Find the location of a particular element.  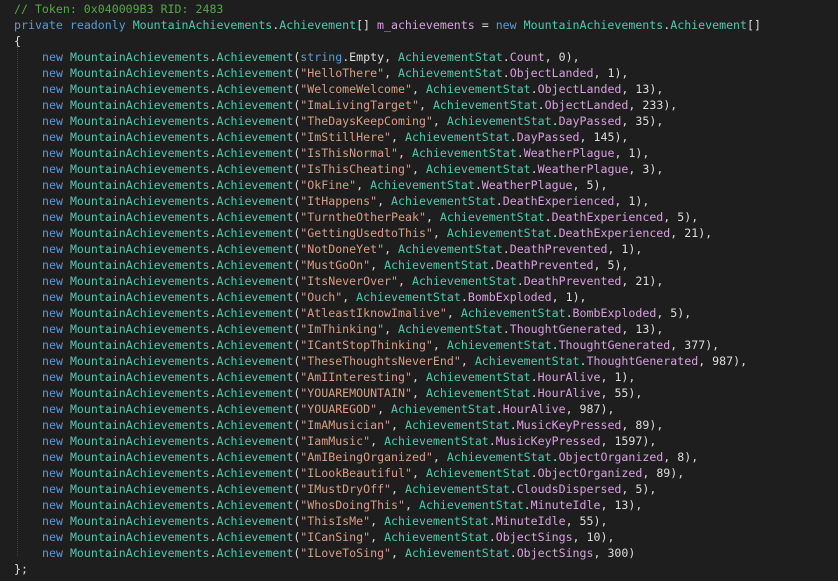

threshold-value: 233 is located at coordinates (653, 105).